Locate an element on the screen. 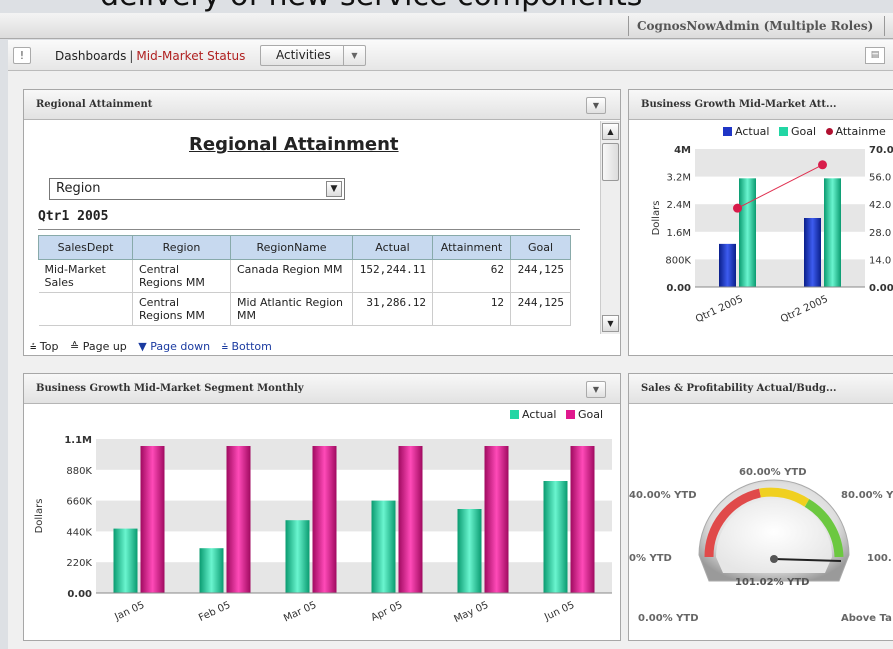 This screenshot has height=649, width=893. y-axis-label: Dollars is located at coordinates (656, 218).